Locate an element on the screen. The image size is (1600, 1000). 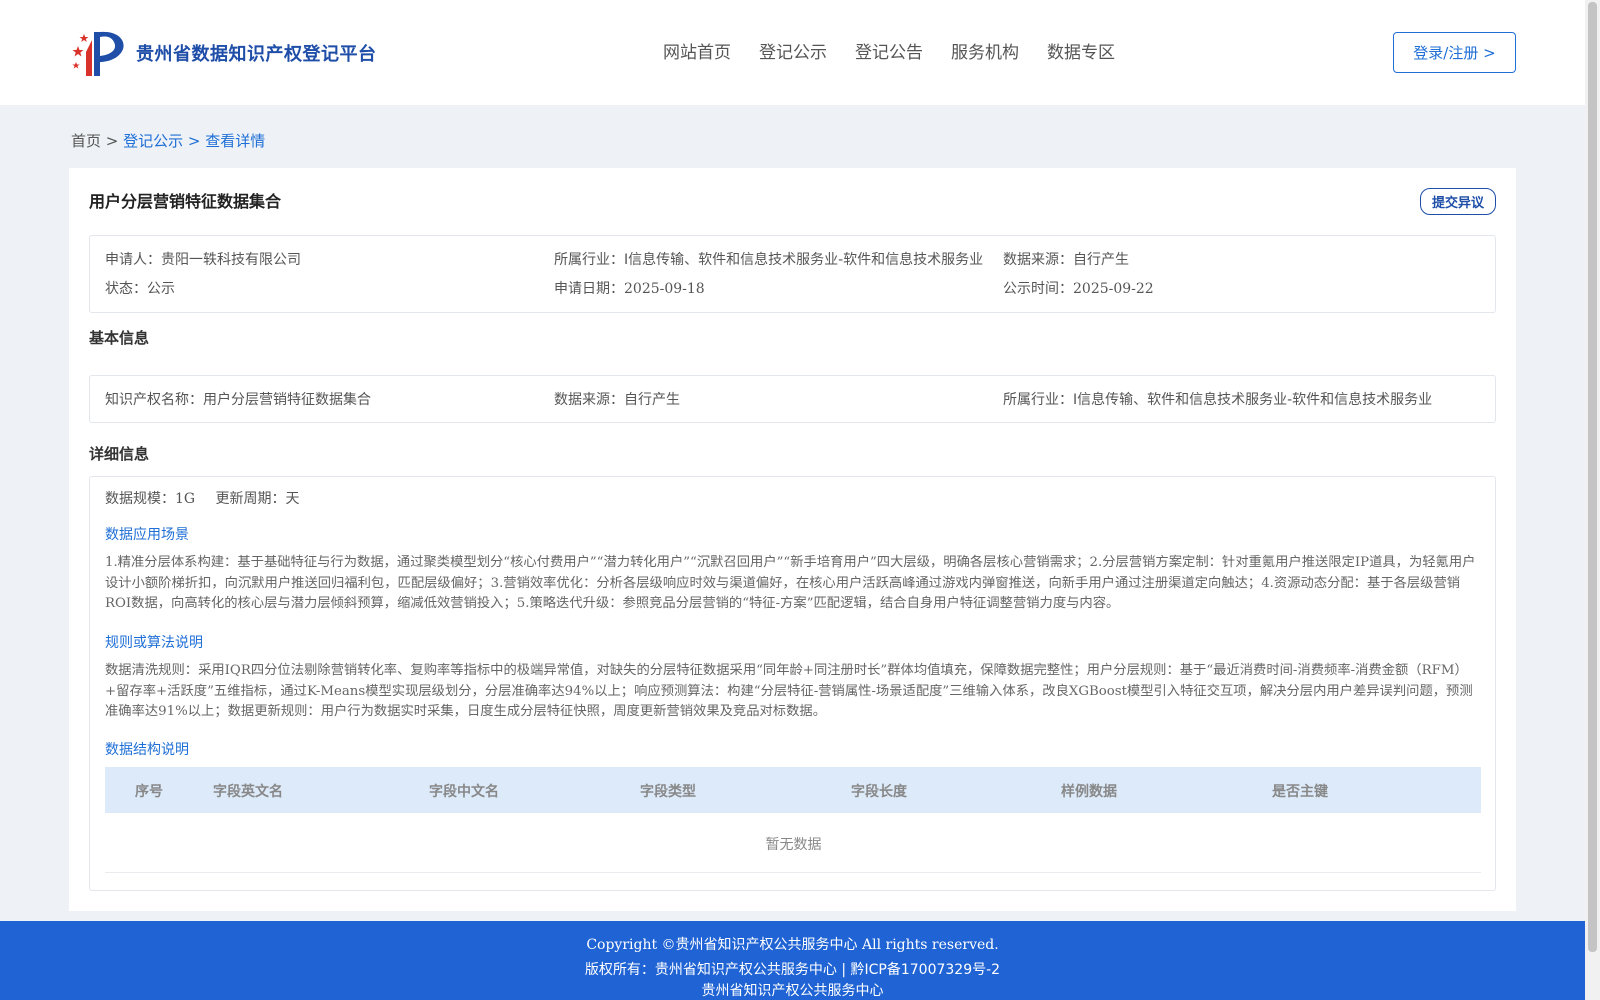
detail-info-title: 详细信息 is located at coordinates (119, 454).